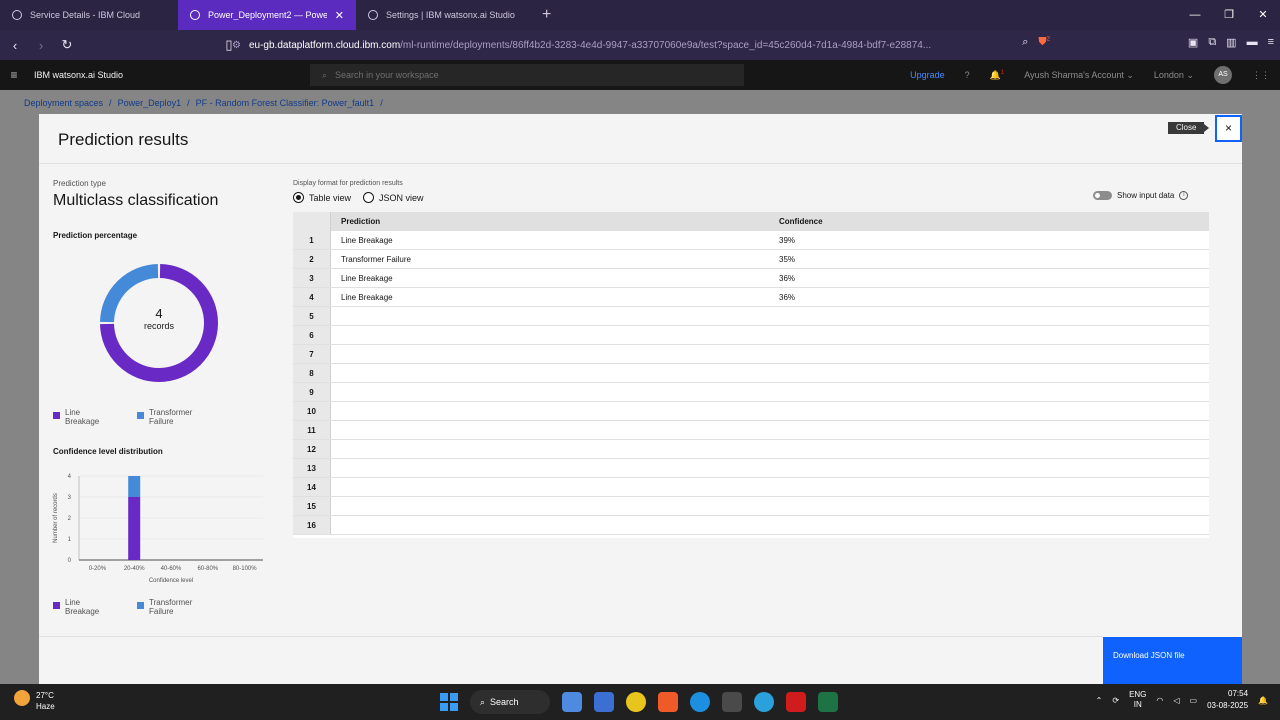 The image size is (1280, 720). What do you see at coordinates (78, 75) in the screenshot?
I see `app-name: IBM watsonx.ai Studio` at bounding box center [78, 75].